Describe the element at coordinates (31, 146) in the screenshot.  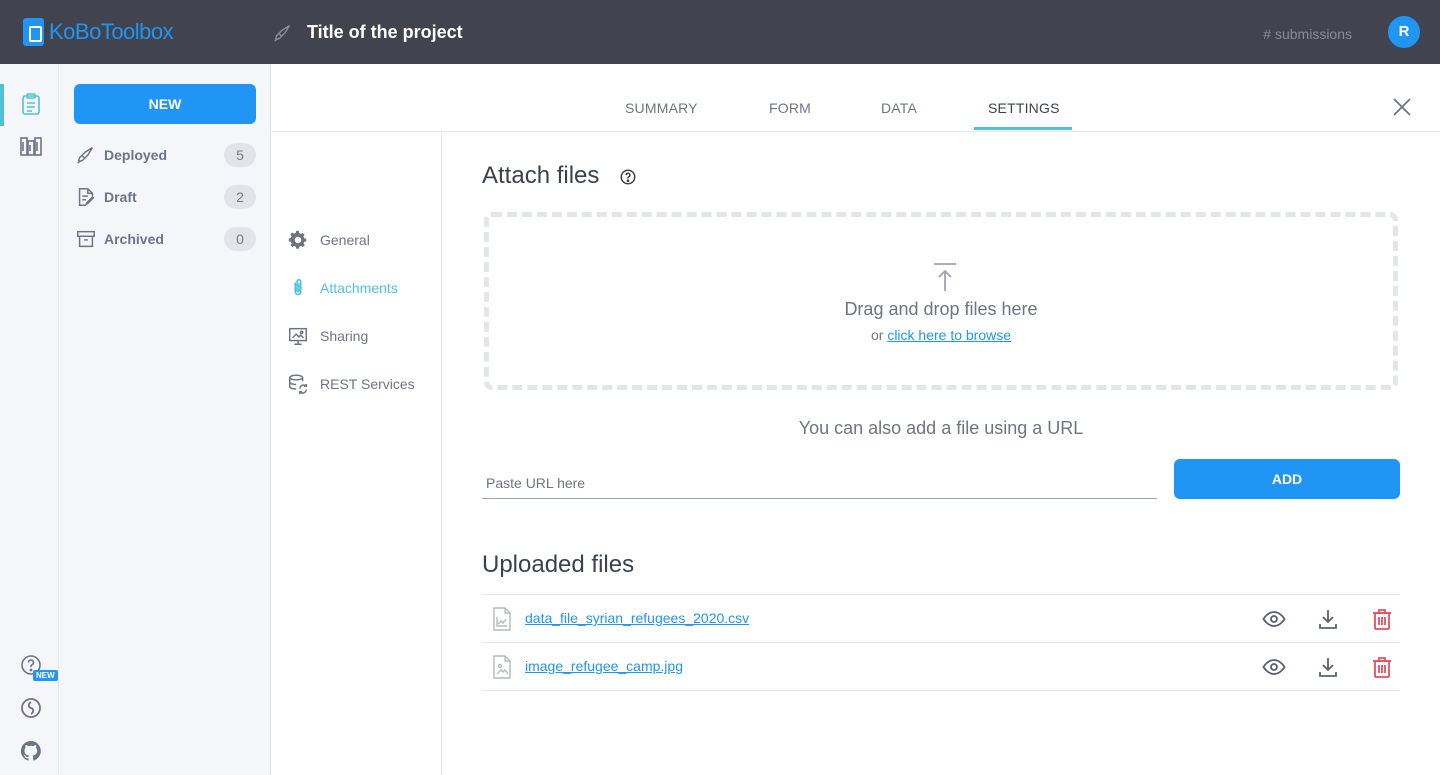
I see `library-icon` at that location.